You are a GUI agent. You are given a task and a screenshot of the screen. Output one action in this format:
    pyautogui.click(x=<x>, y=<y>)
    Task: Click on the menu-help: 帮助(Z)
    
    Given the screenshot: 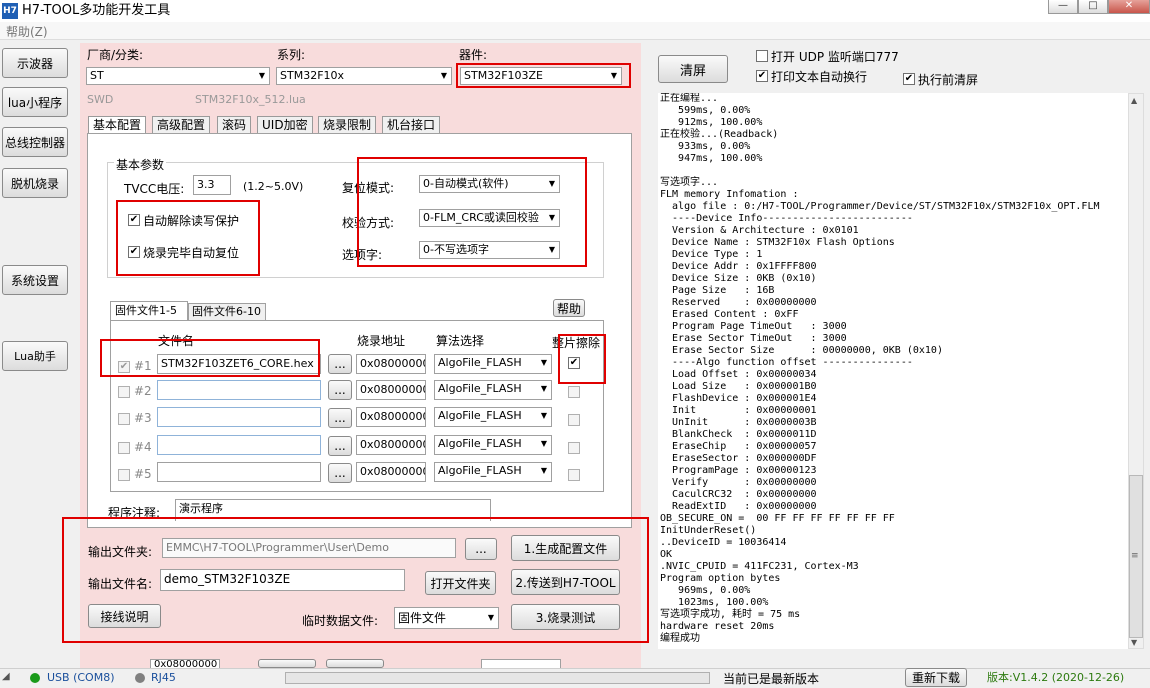 What is the action you would take?
    pyautogui.click(x=27, y=31)
    